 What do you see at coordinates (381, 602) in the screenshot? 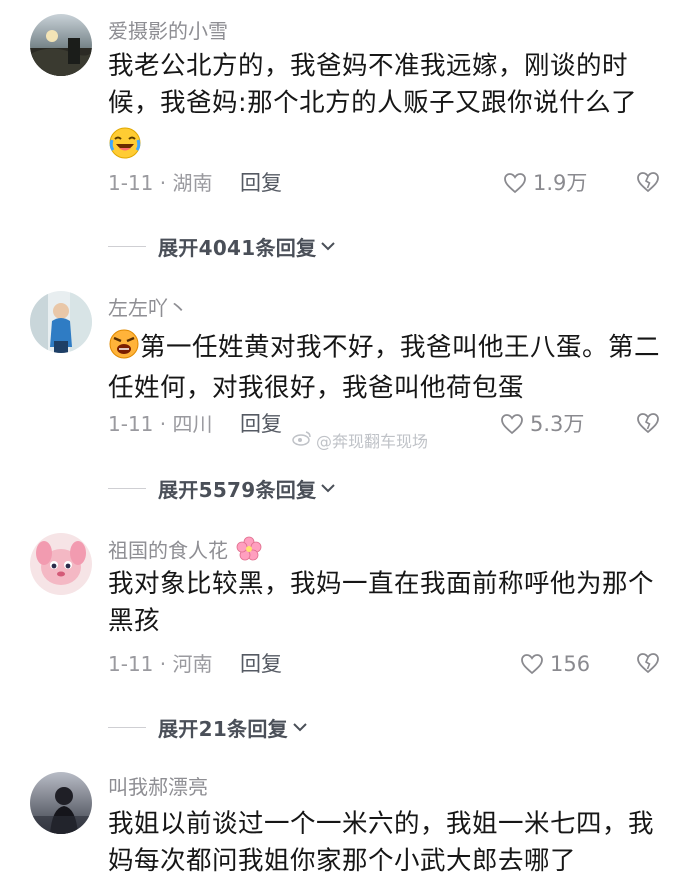
I see `comment-text-body: 我对象比较黑，我妈一直在我面前称呼他为那个黑孩` at bounding box center [381, 602].